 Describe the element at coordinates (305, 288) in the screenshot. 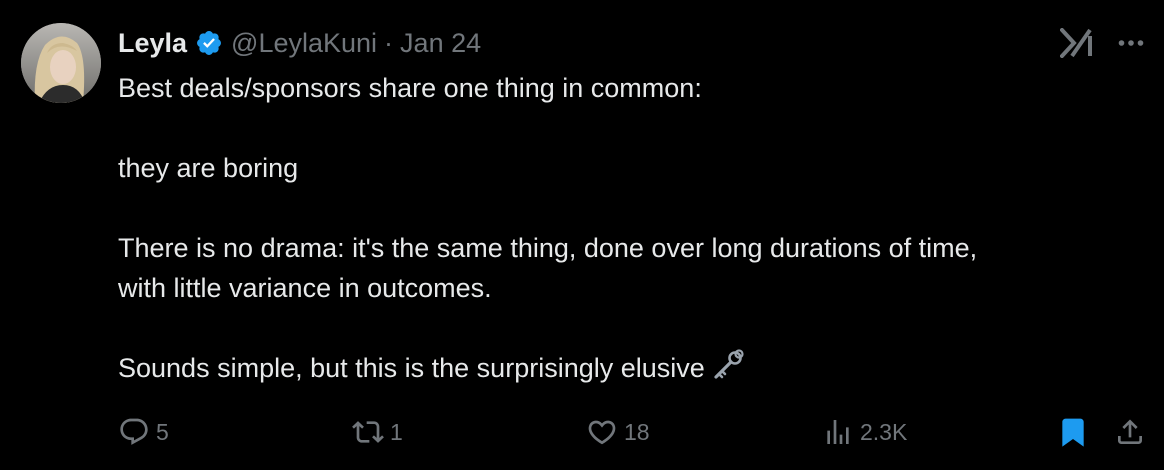

I see `tweet-line: with little variance in outcomes.` at that location.